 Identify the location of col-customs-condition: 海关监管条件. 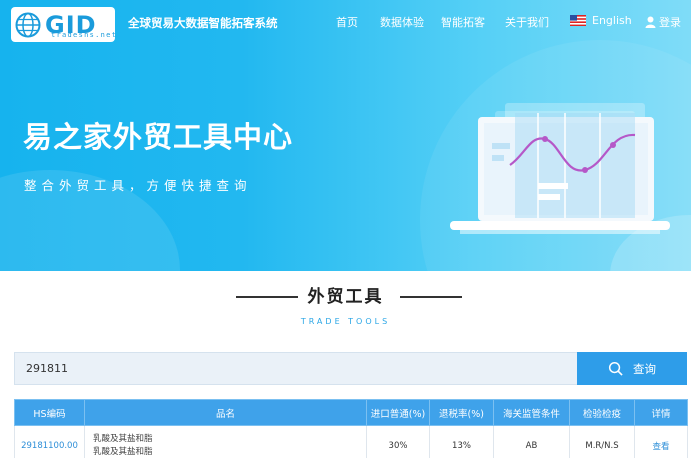
(531, 412).